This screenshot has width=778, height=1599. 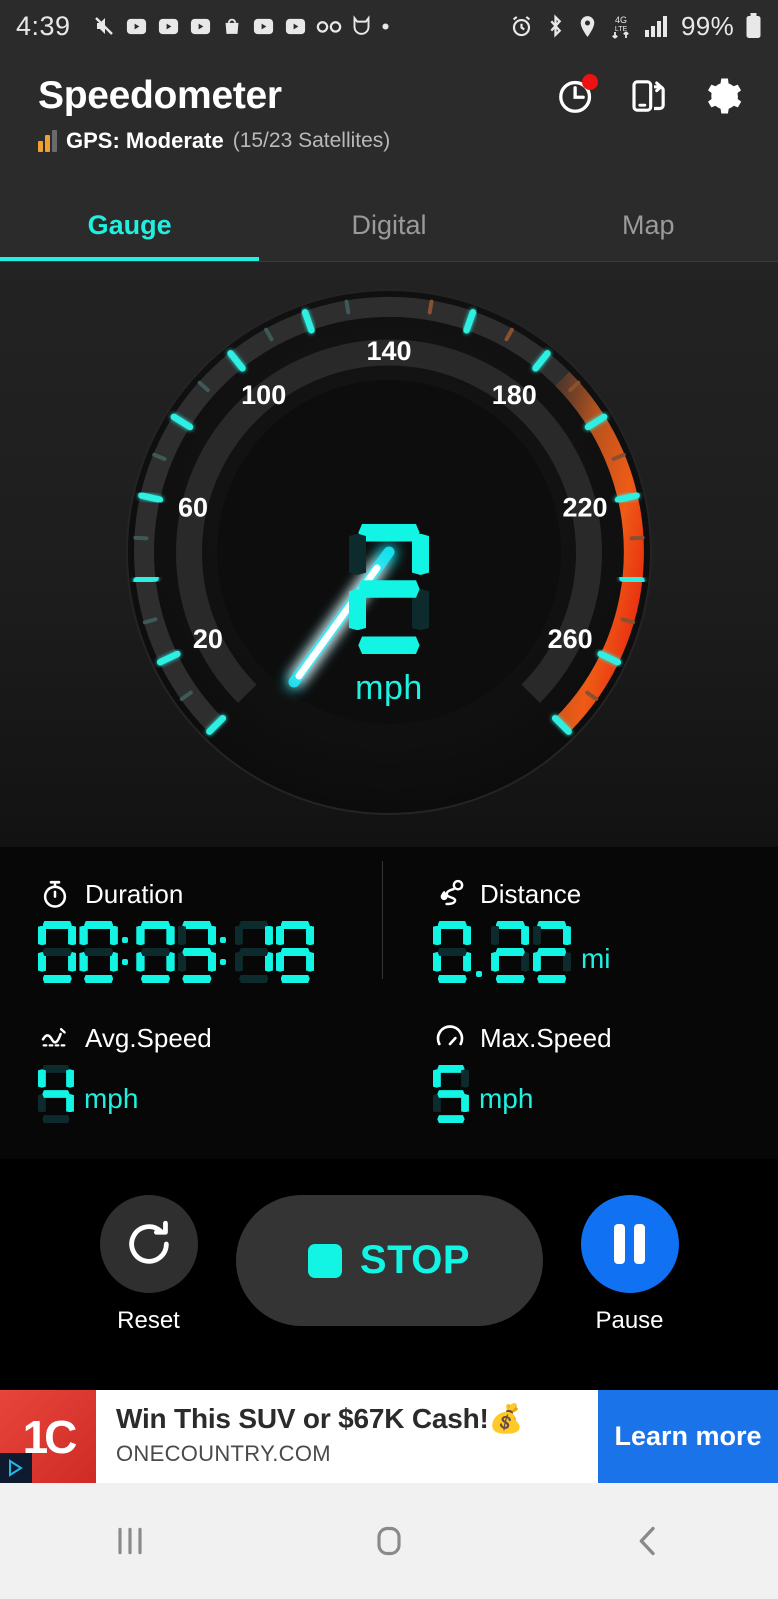 I want to click on stat-duration-value, so click(x=210, y=952).